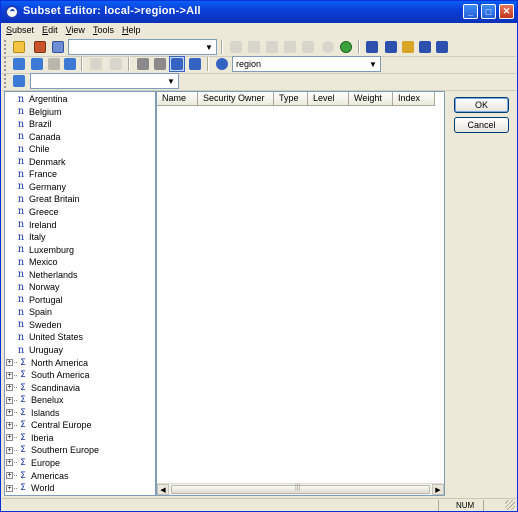  Describe the element at coordinates (48, 375) in the screenshot. I see `tree-item-consolidated: + Σ South America` at that location.